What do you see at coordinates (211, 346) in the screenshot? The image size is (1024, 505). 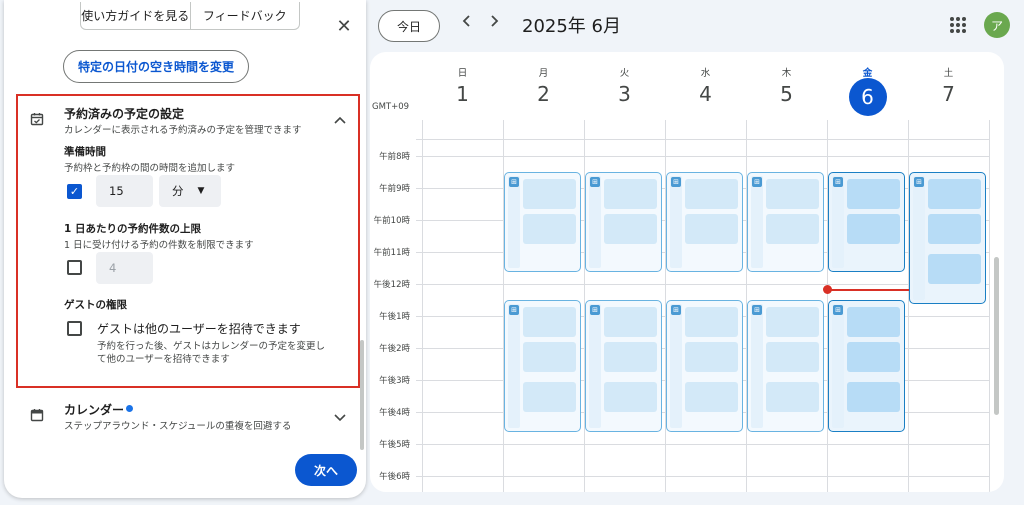 I see `guest-invite-desc-1: 予約を行った後、ゲストはカレンダーの予定を変更し` at bounding box center [211, 346].